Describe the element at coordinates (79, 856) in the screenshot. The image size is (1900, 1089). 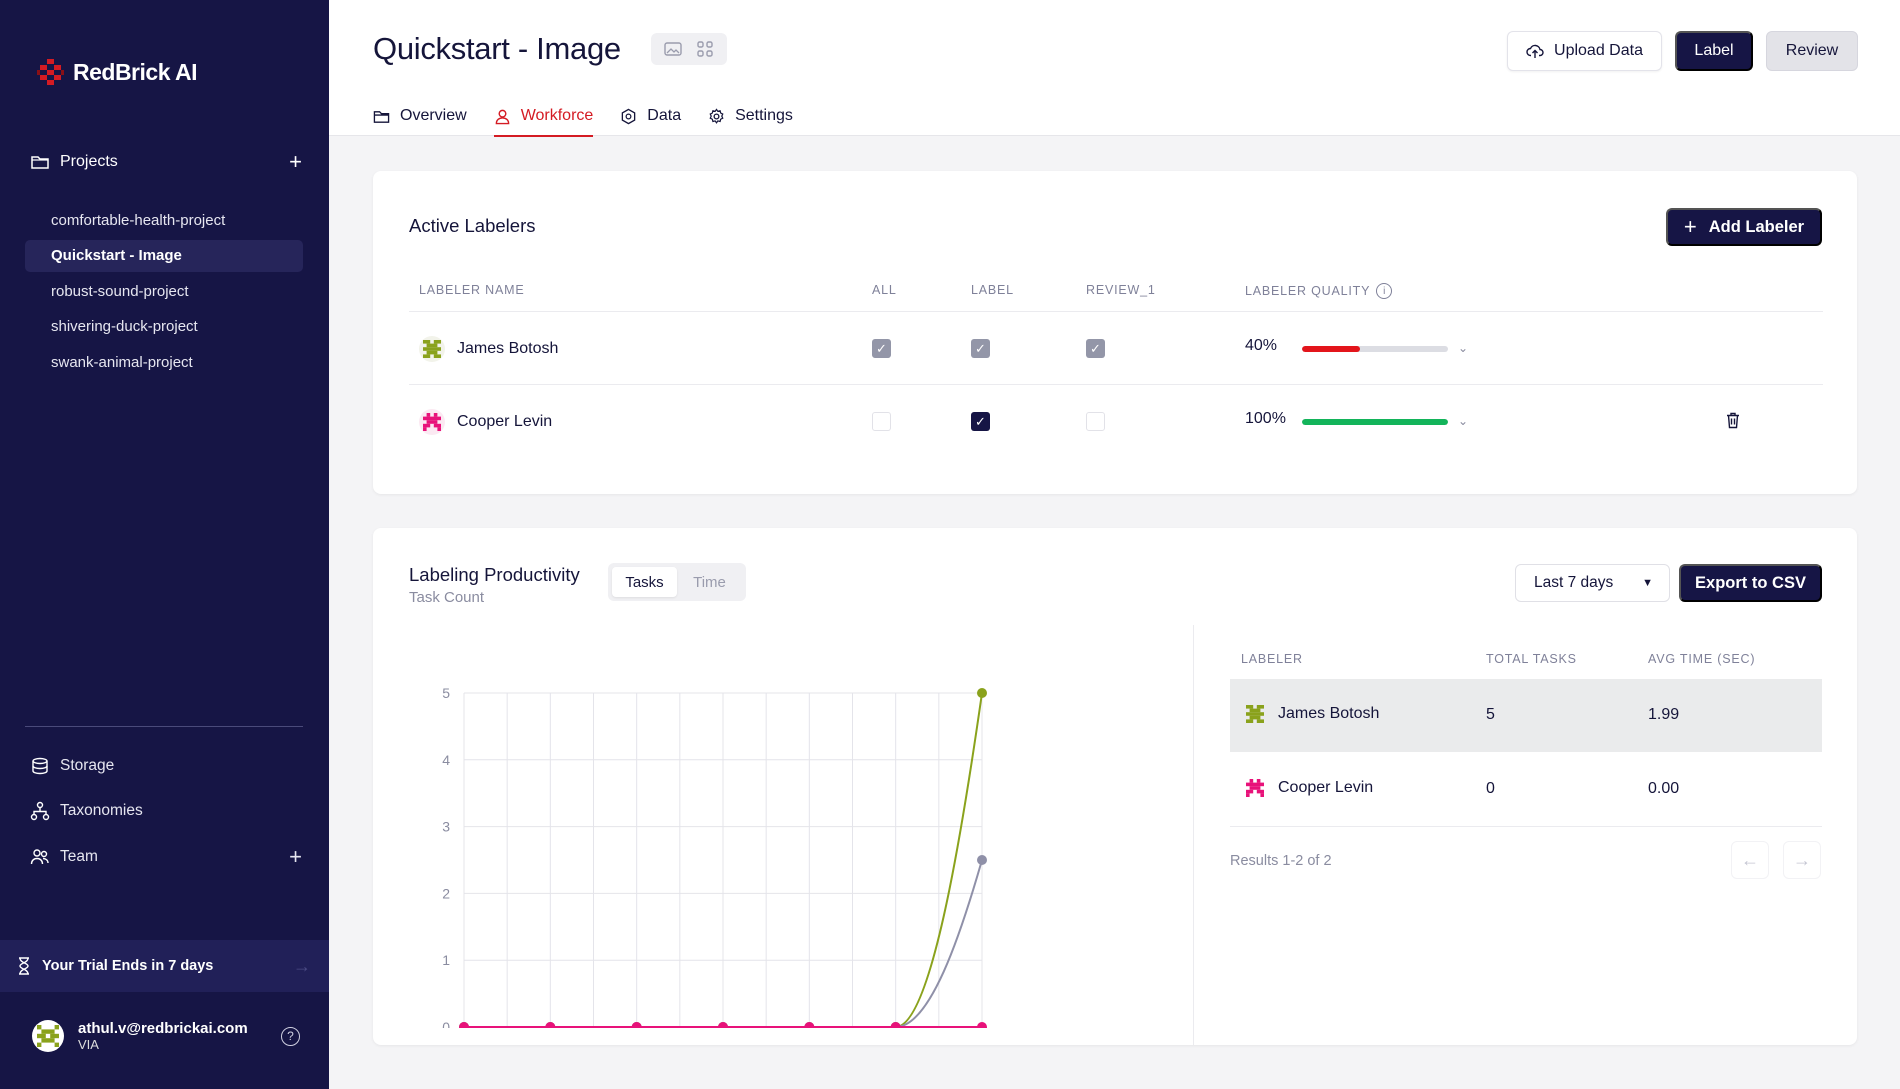
I see `team-label: Team` at that location.